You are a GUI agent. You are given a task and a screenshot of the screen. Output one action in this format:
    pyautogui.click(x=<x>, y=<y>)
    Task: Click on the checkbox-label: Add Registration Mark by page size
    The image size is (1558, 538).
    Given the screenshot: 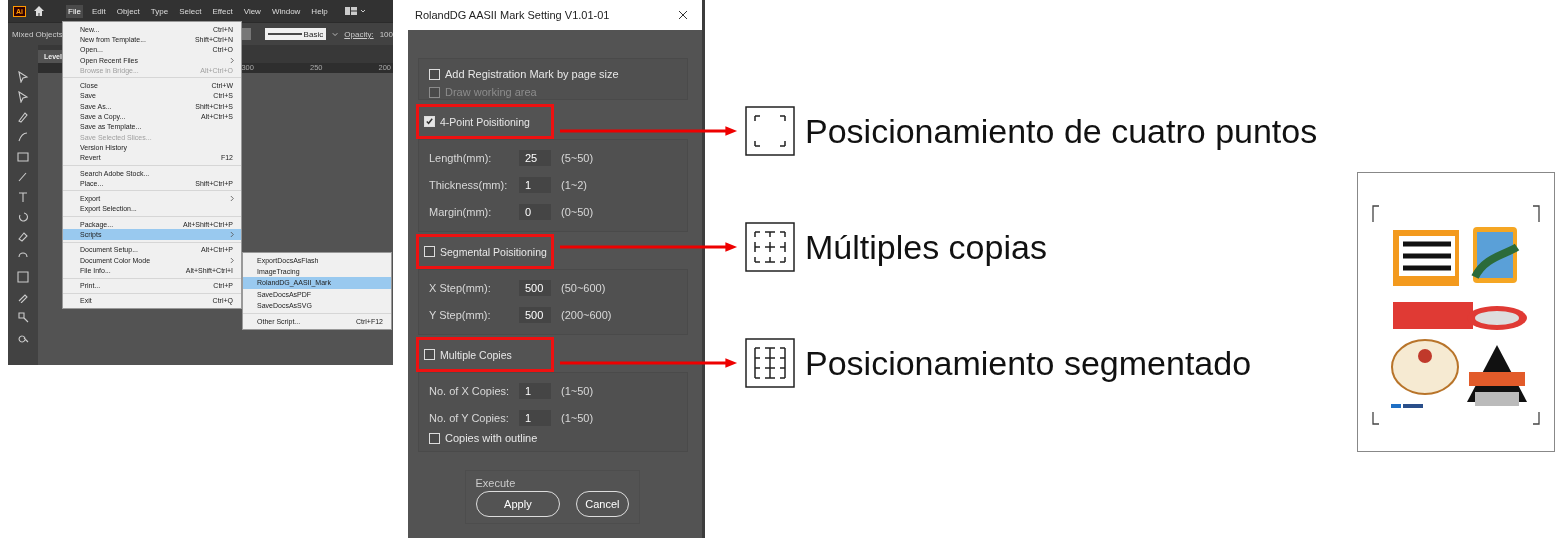 What is the action you would take?
    pyautogui.click(x=532, y=74)
    